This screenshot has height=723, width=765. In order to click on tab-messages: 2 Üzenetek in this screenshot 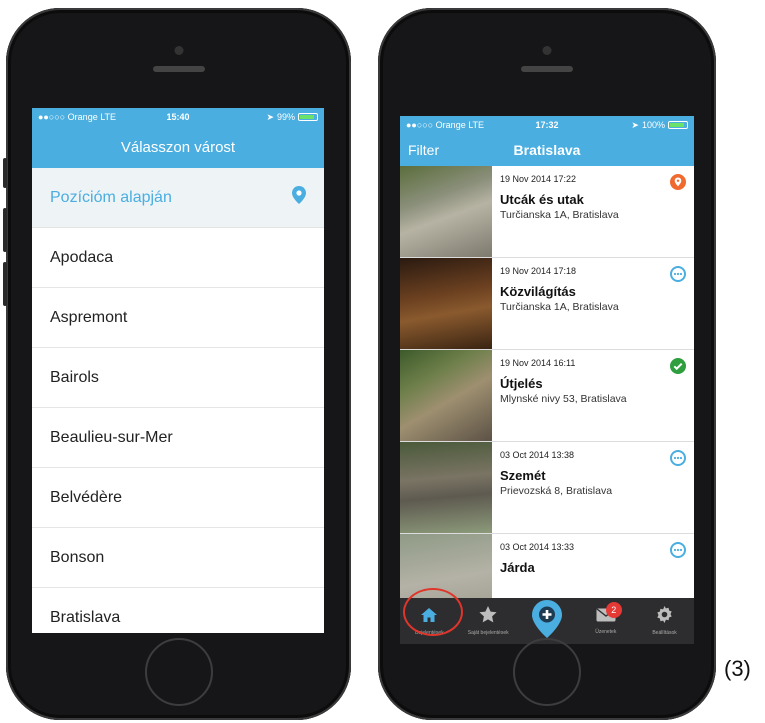, I will do `click(606, 618)`.